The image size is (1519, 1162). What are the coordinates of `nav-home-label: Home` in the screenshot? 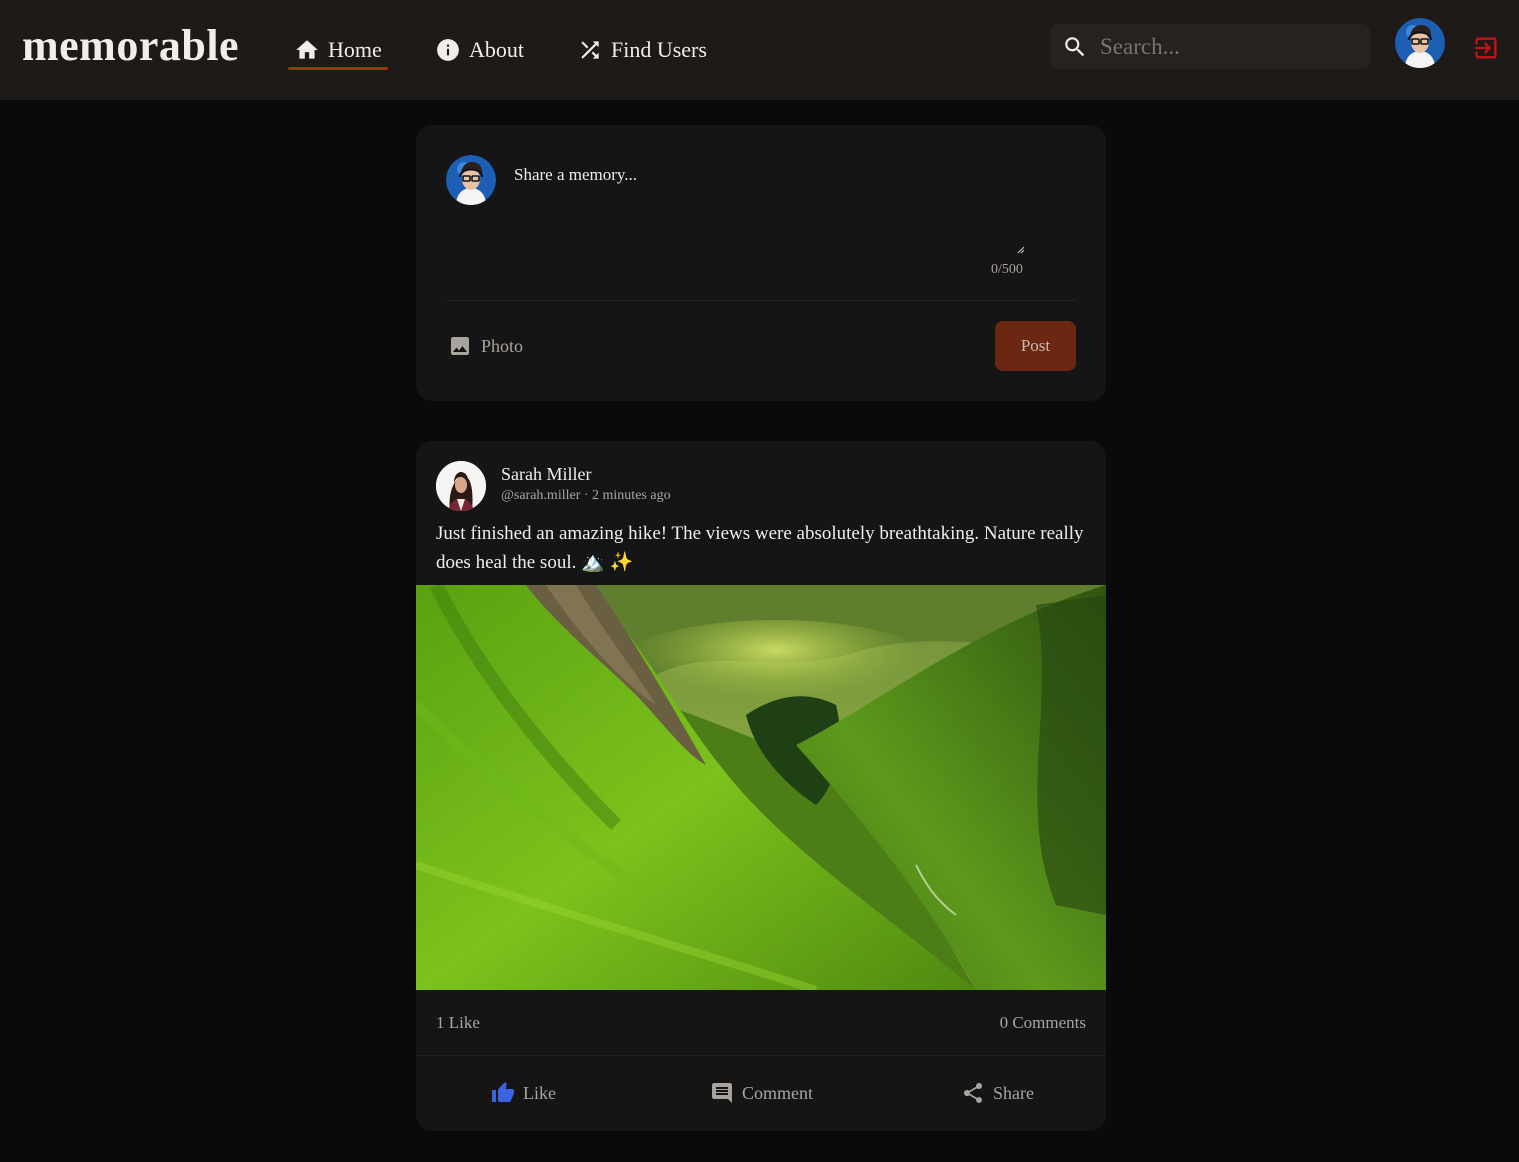 It's located at (355, 49).